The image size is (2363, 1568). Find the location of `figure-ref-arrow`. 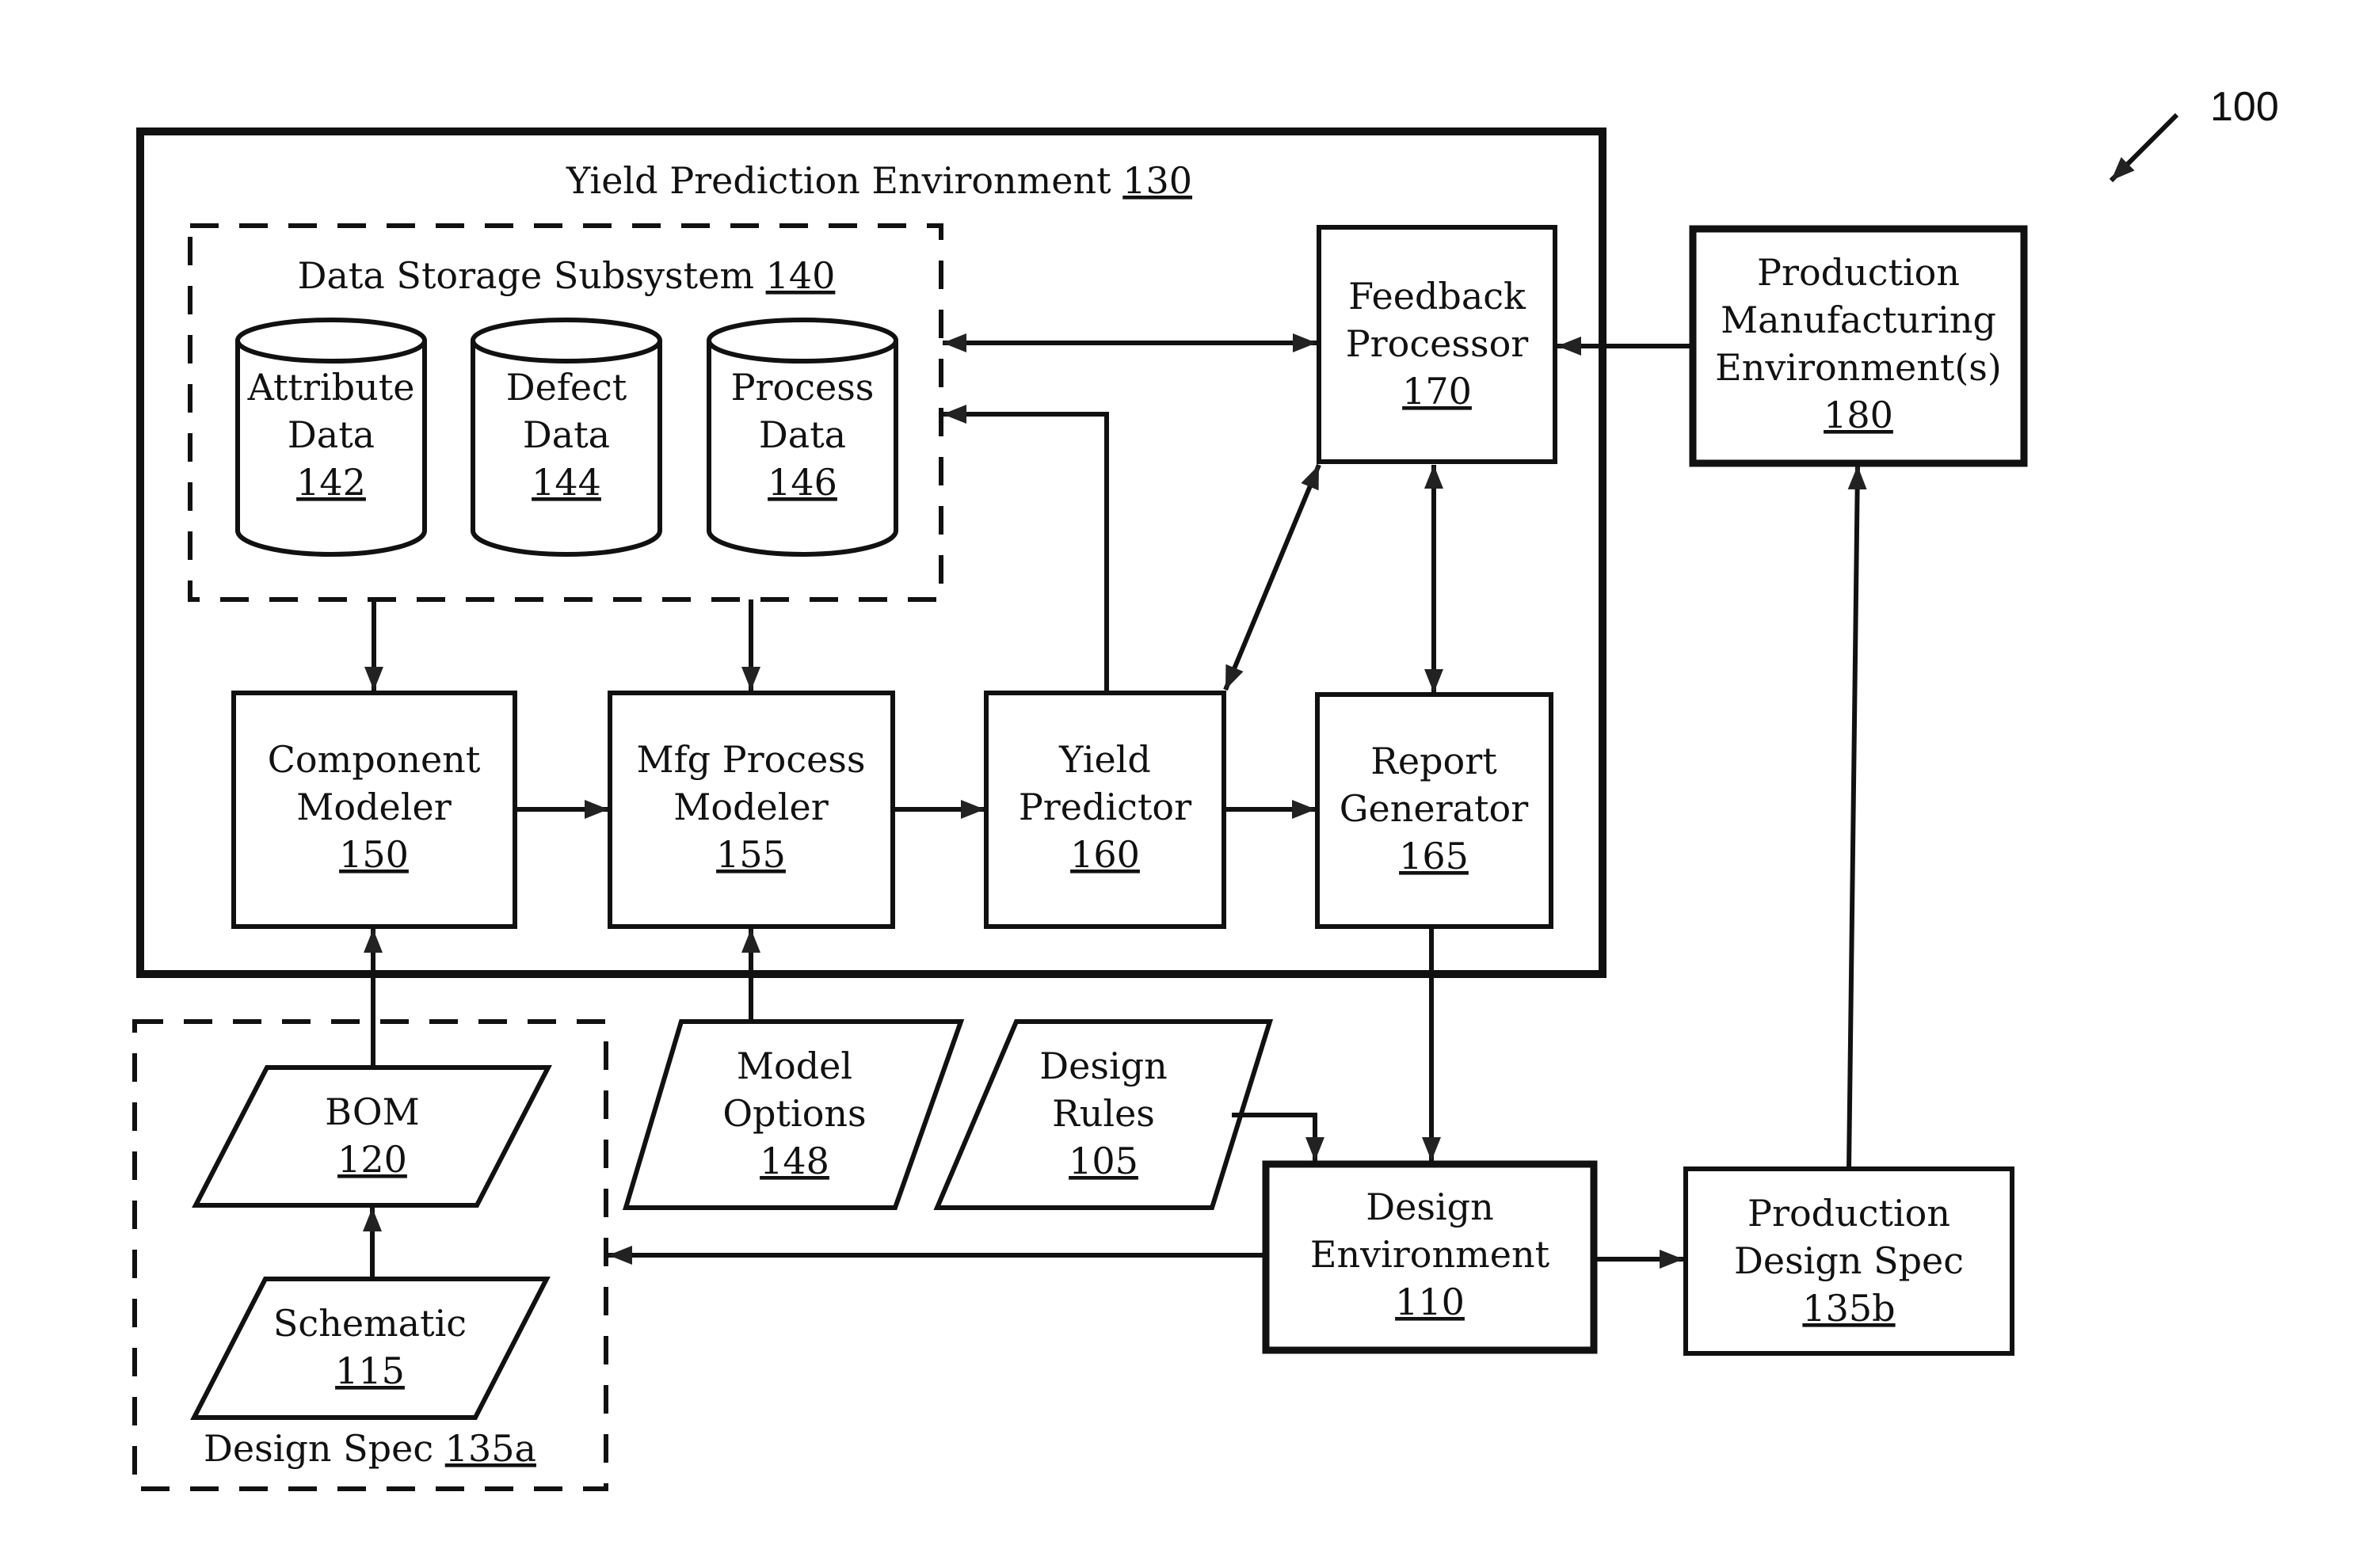

figure-ref-arrow is located at coordinates (2144, 147).